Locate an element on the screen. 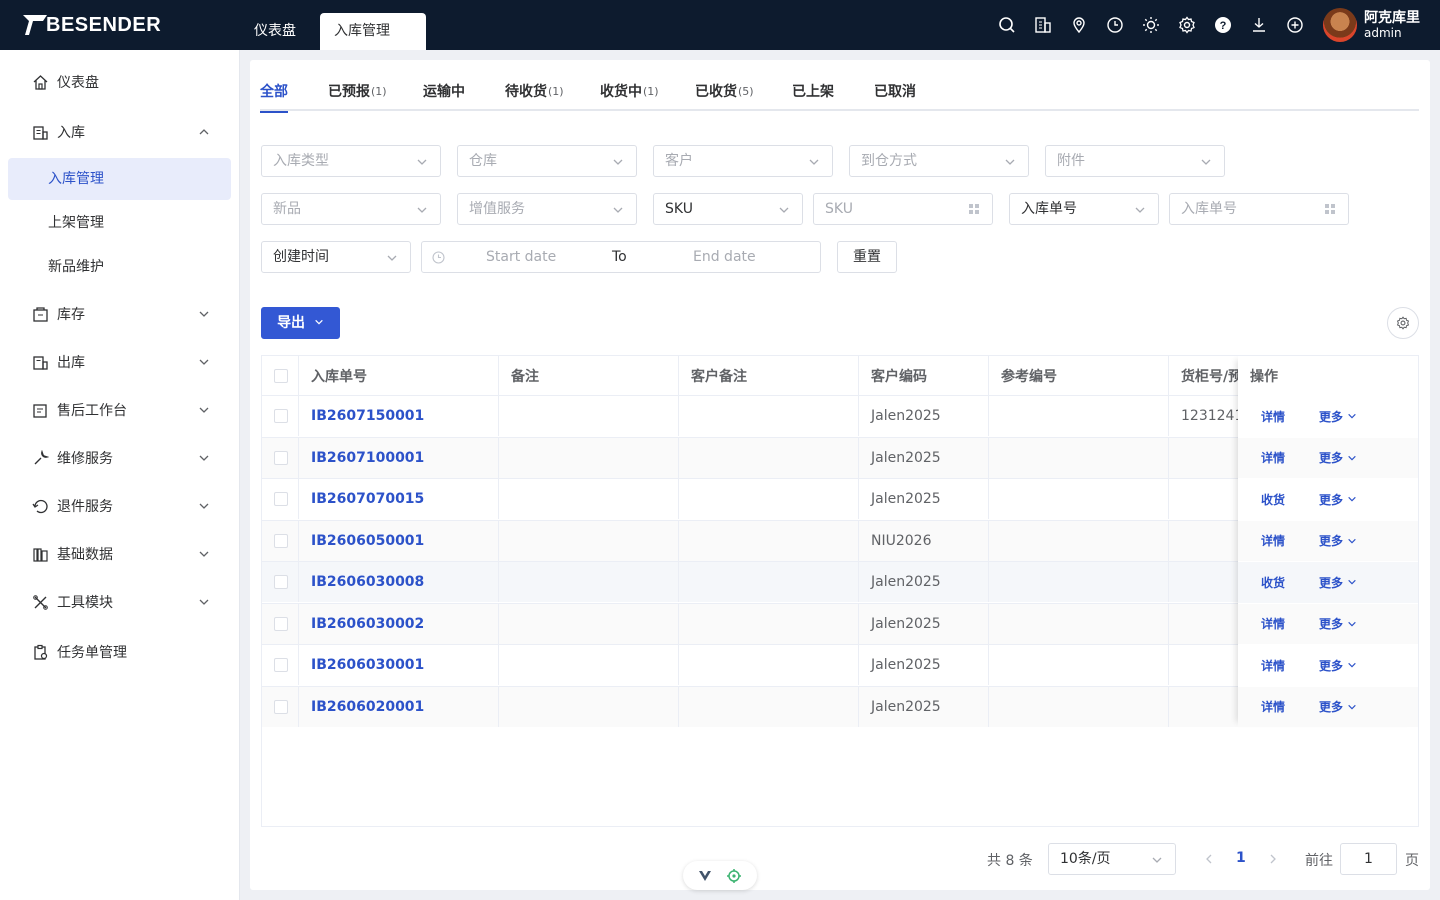  attachment-select: 附件 is located at coordinates (1135, 161).